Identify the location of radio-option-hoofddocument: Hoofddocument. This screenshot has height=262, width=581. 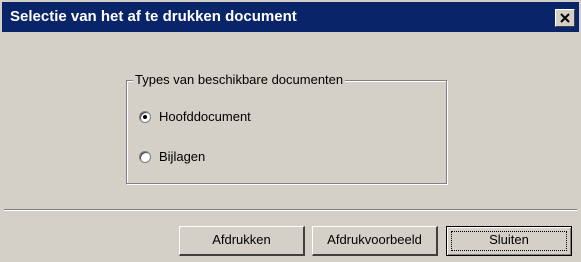
(195, 117).